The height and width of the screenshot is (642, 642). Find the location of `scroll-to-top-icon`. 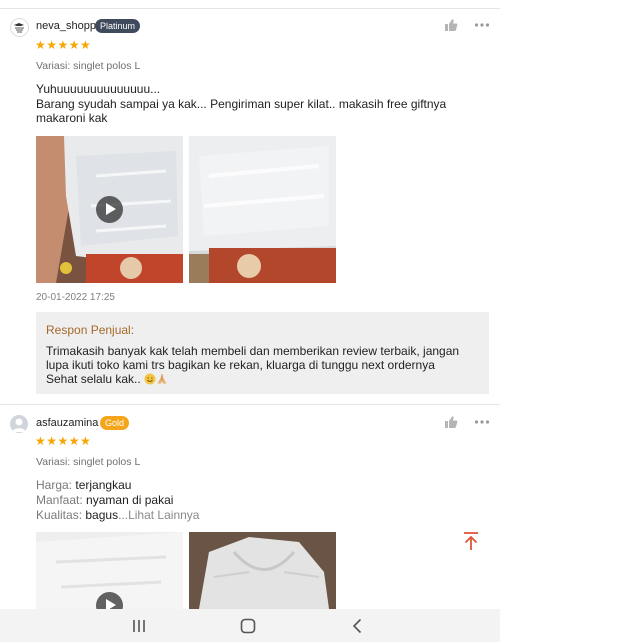

scroll-to-top-icon is located at coordinates (471, 541).